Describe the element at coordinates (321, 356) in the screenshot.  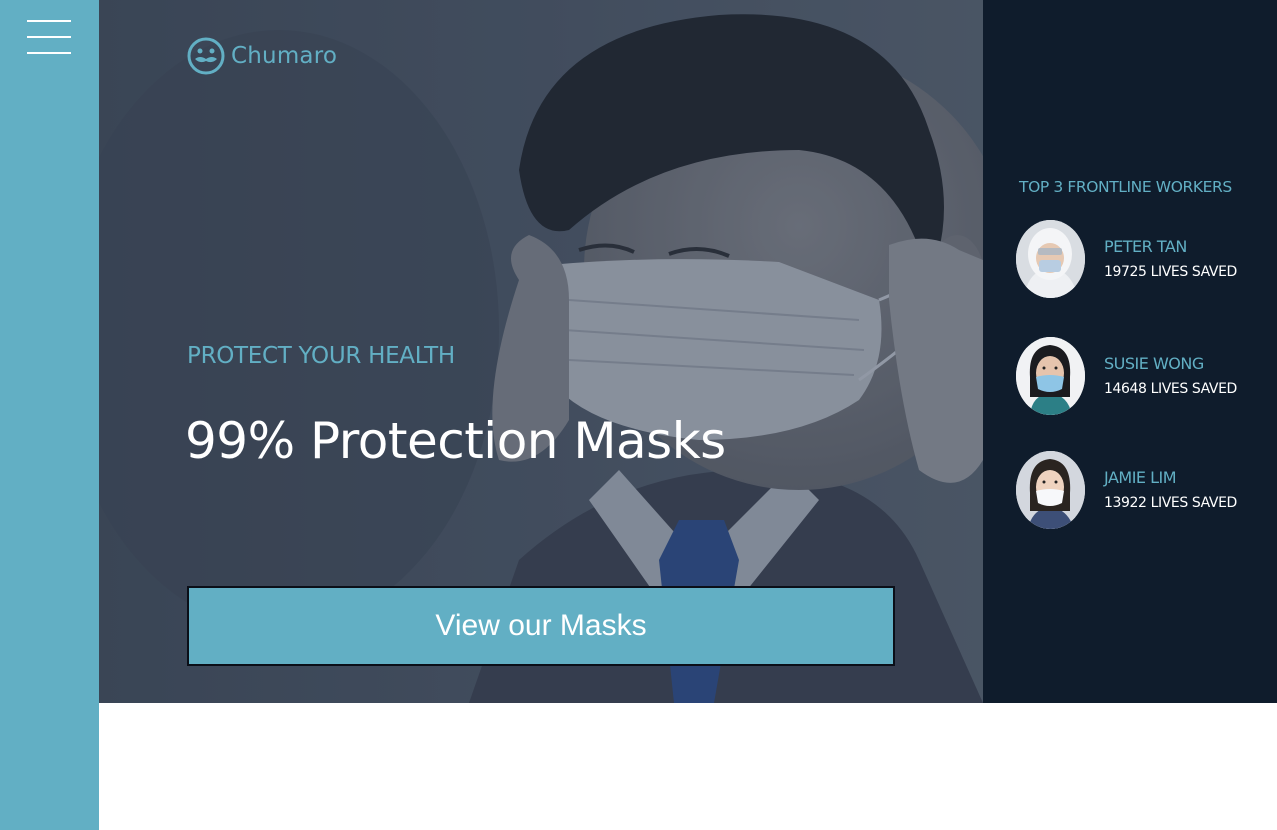
I see `hero-eyebrow: PROTECT YOUR HEALTH` at that location.